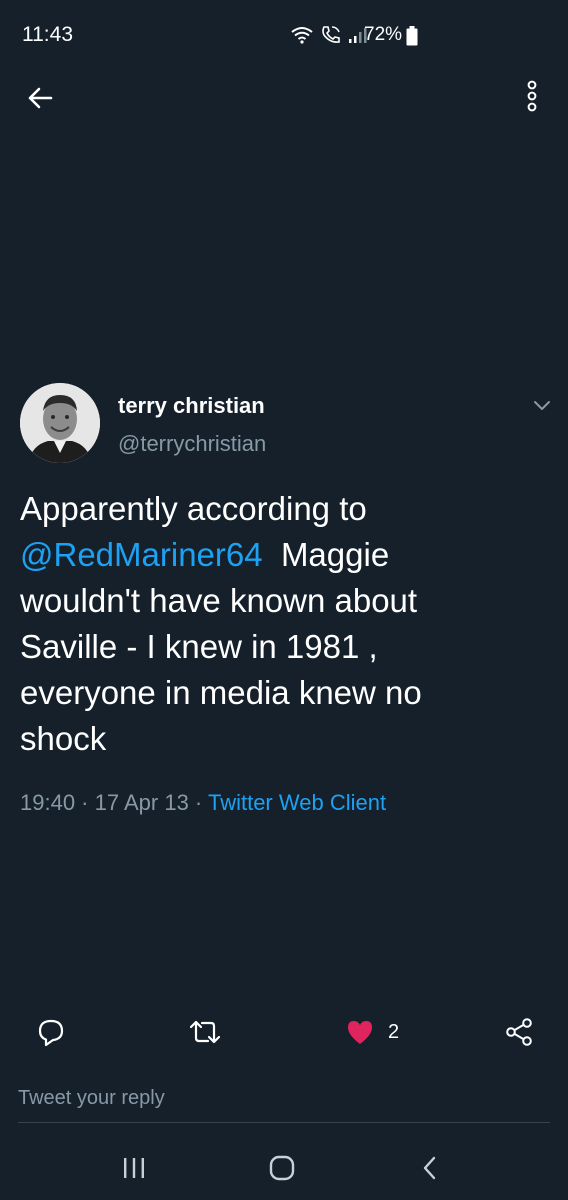 The height and width of the screenshot is (1200, 568). I want to click on tweet-line: @RedMariner64 Maggie, so click(285, 555).